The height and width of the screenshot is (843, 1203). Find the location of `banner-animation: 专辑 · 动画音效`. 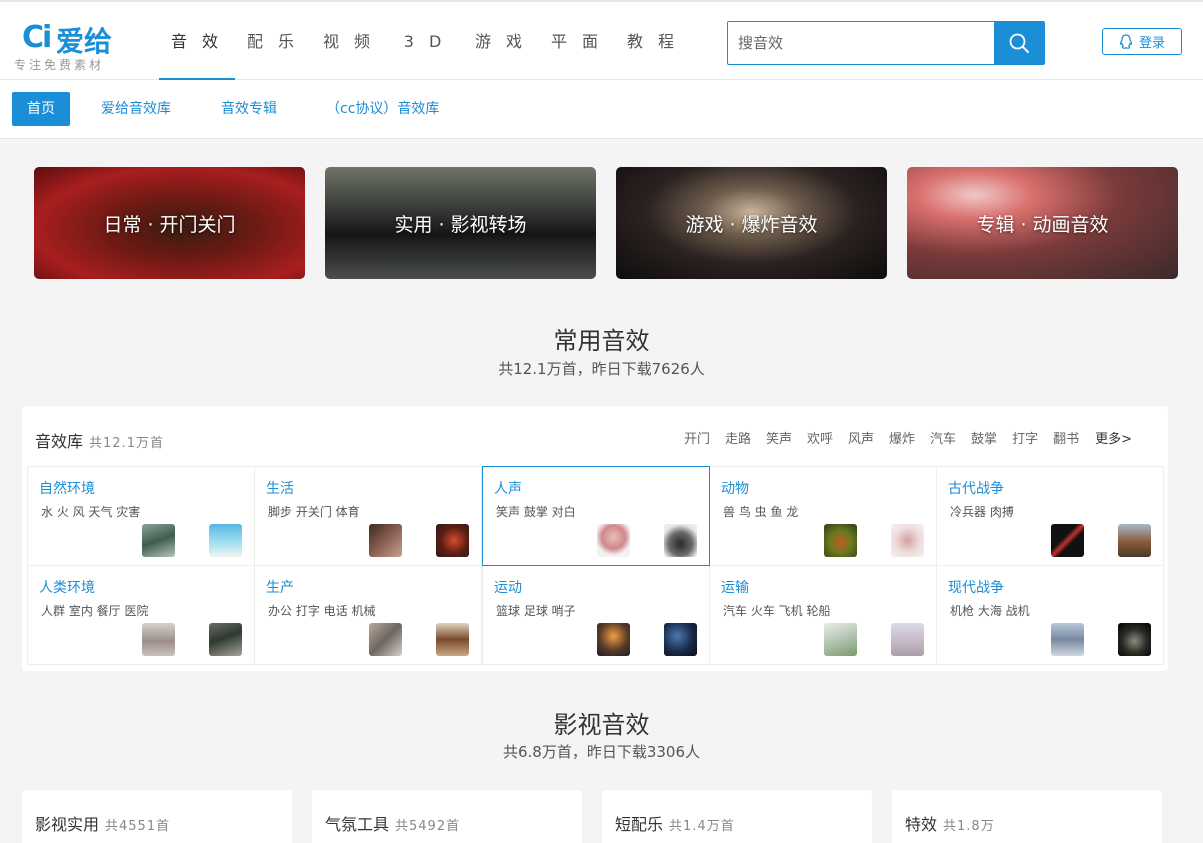

banner-animation: 专辑 · 动画音效 is located at coordinates (1042, 223).